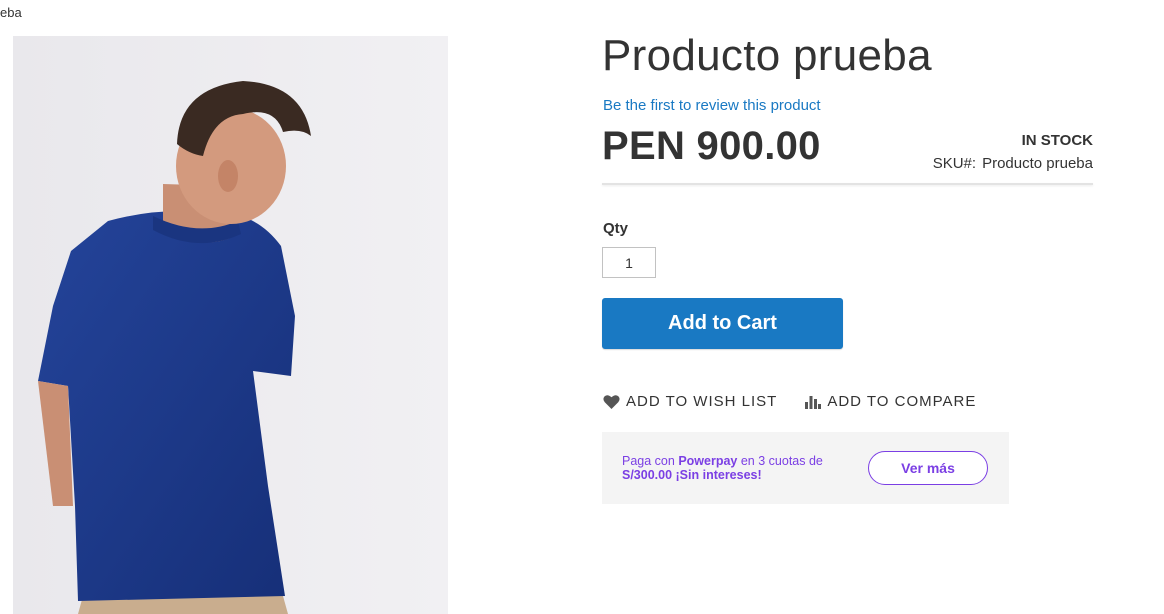 This screenshot has width=1164, height=614. I want to click on qty-label: Qty, so click(616, 228).